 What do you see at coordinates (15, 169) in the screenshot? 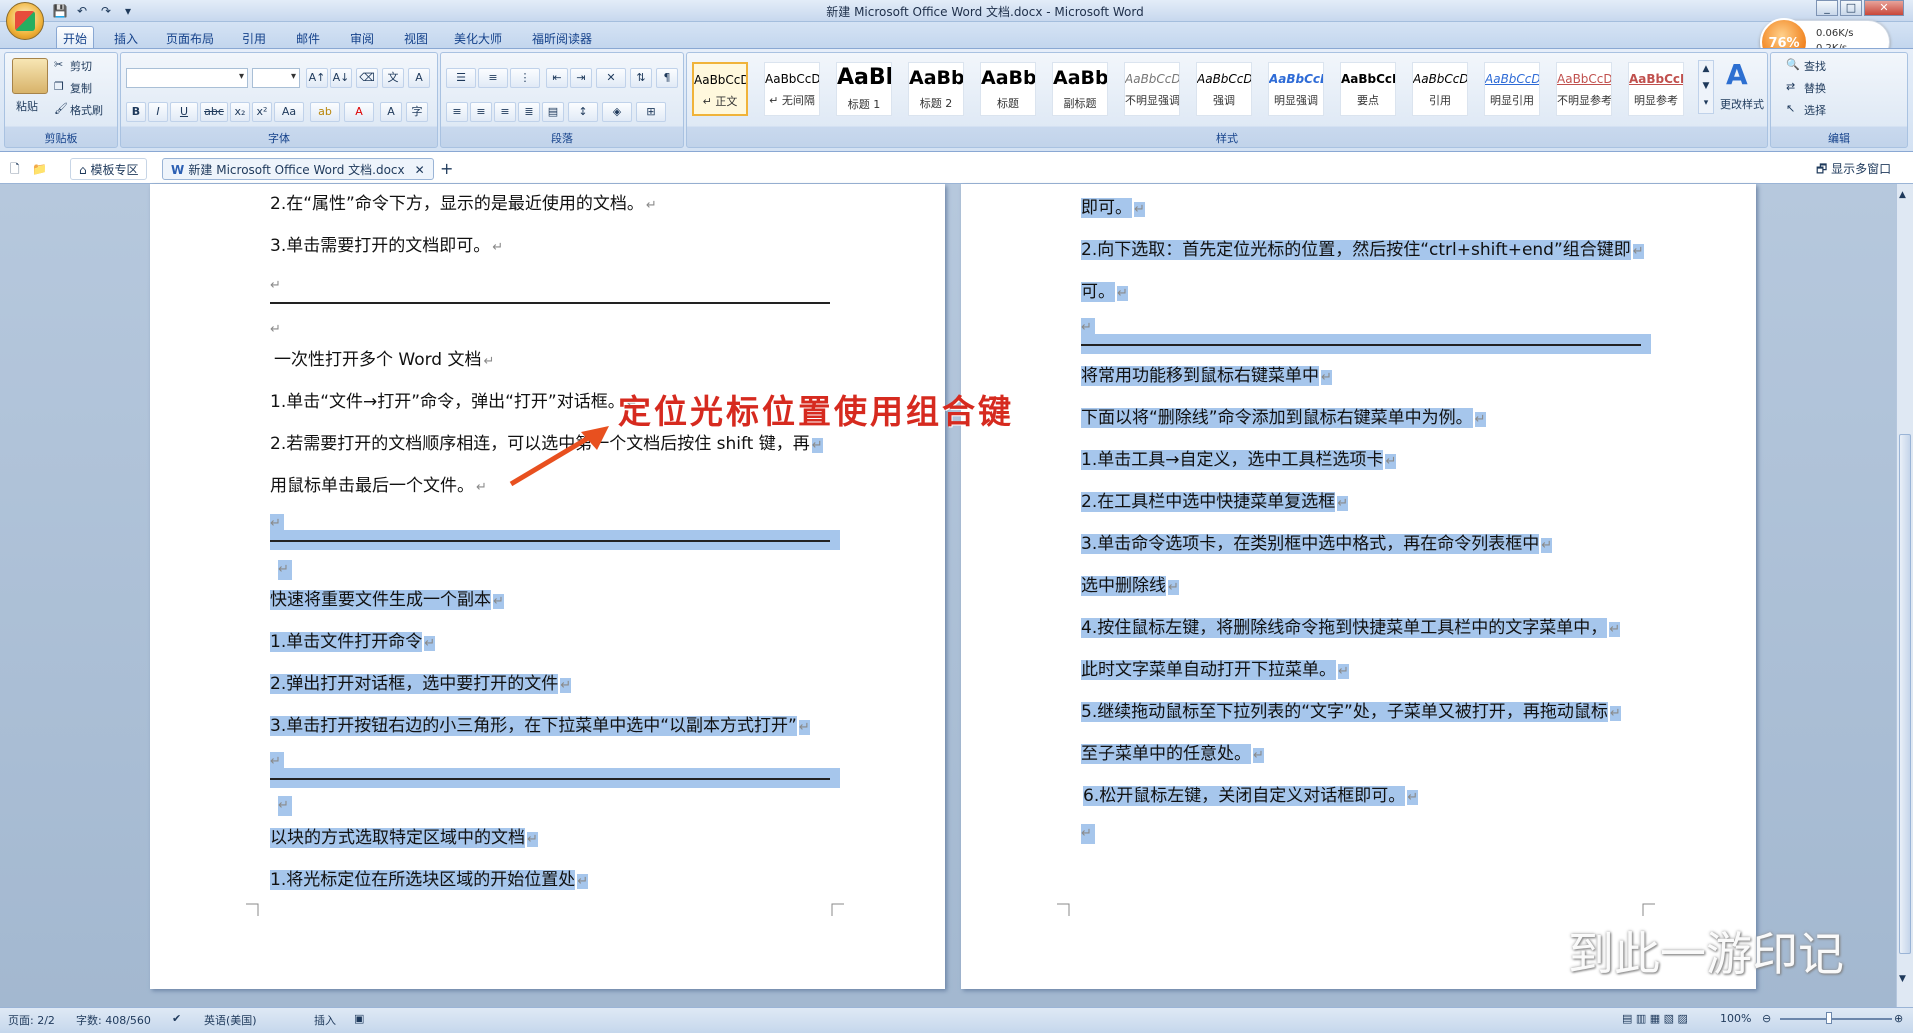
I see `new-doc-icon: 🗋` at bounding box center [15, 169].